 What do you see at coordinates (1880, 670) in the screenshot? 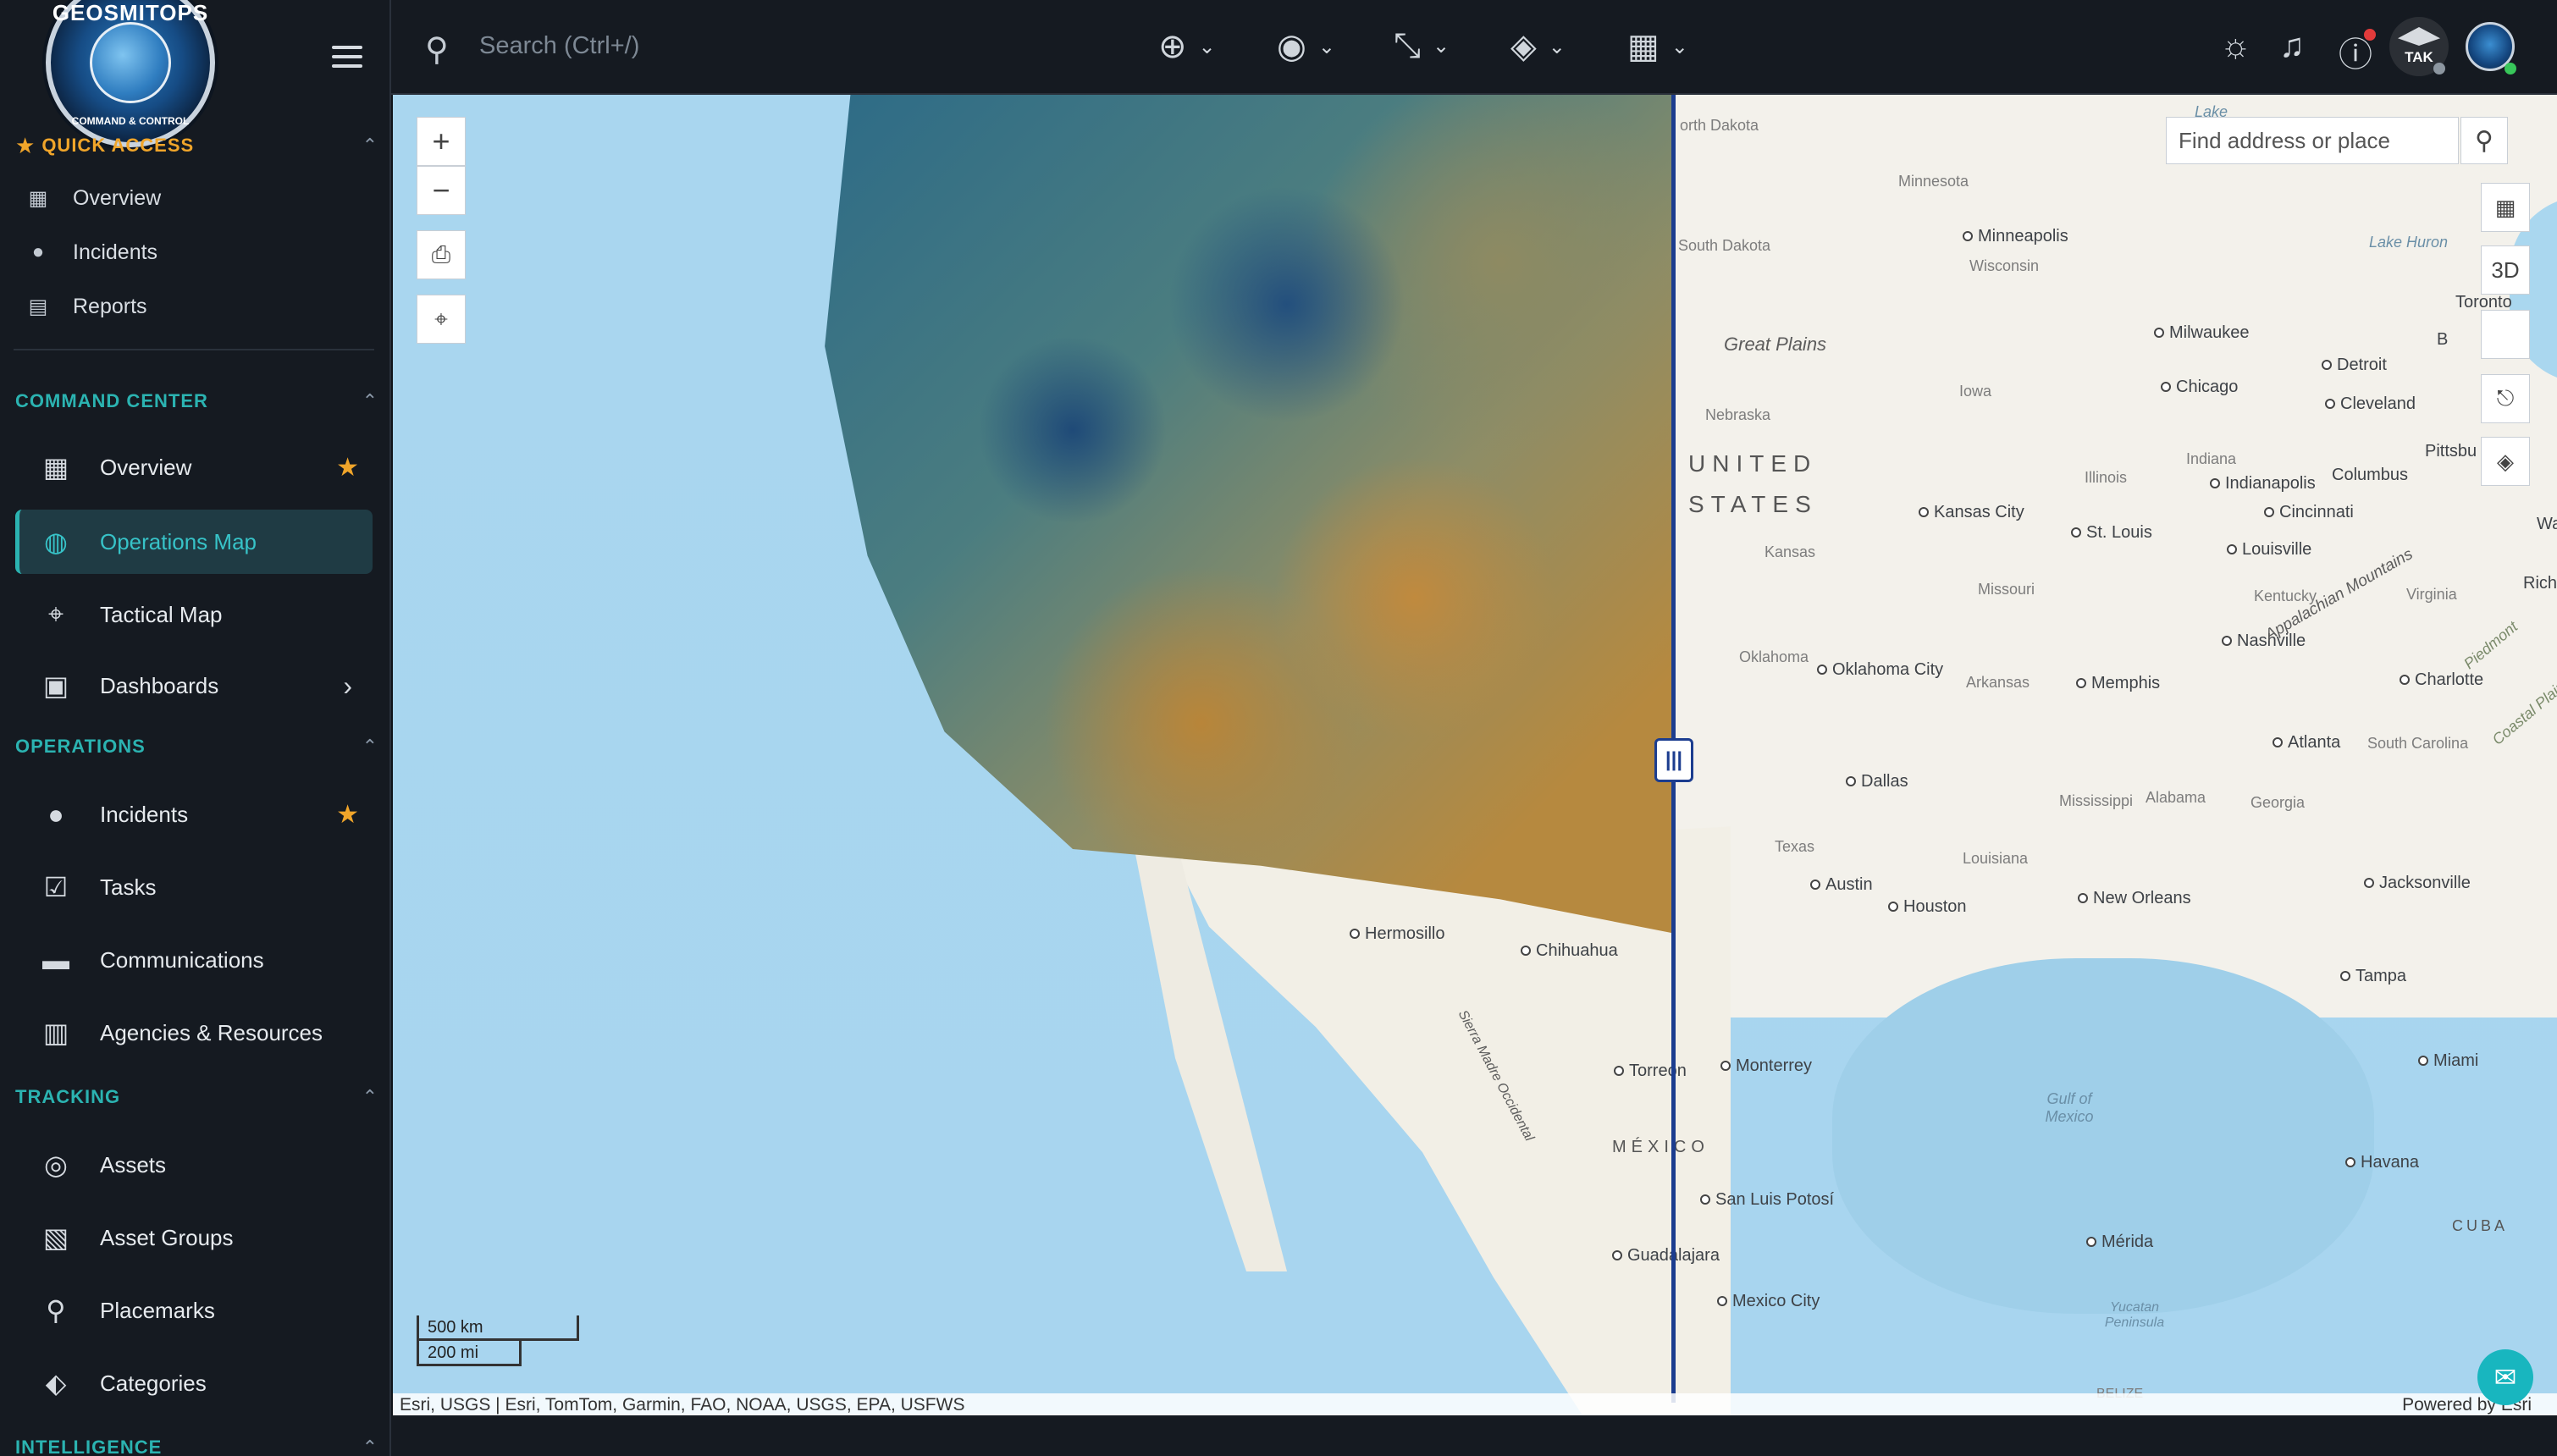
I see `map-label: Oklahoma City` at bounding box center [1880, 670].